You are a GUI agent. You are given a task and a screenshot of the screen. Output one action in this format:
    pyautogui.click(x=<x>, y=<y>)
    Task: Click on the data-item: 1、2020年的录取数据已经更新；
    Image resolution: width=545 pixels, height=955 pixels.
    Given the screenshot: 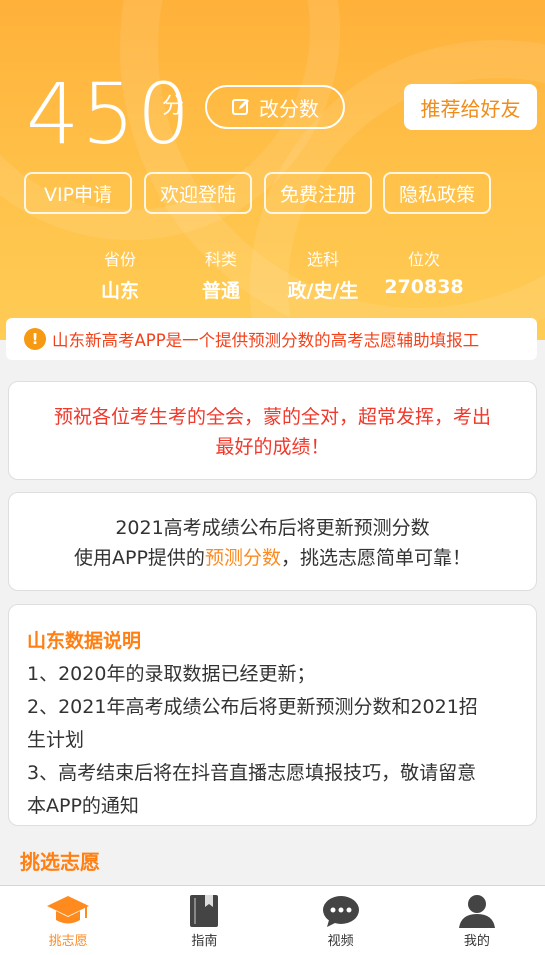 What is the action you would take?
    pyautogui.click(x=171, y=674)
    